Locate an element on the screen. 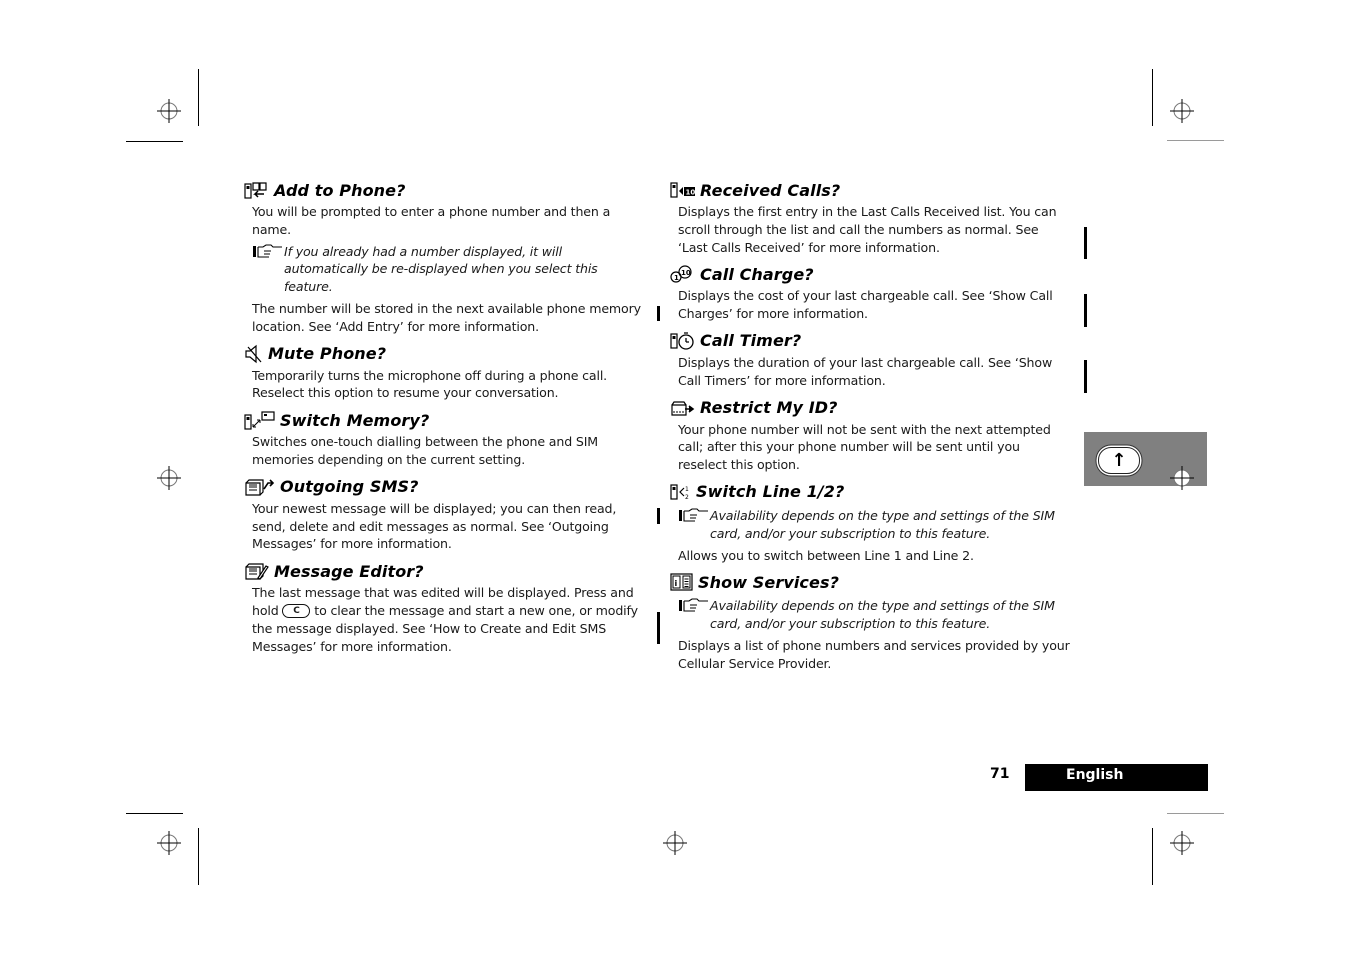 The height and width of the screenshot is (954, 1351). section-title: Restrict My ID? is located at coordinates (769, 408).